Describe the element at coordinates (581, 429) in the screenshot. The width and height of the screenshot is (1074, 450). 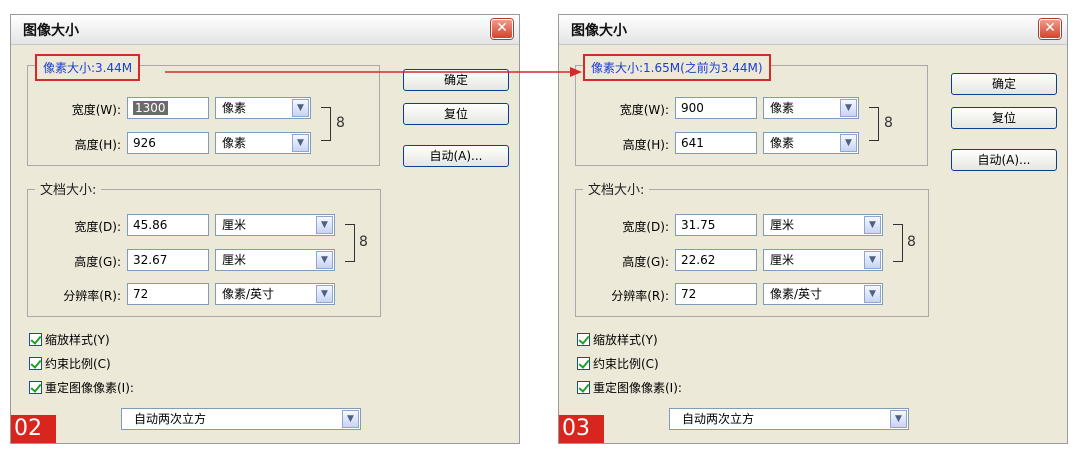
I see `step-badge: 03` at that location.